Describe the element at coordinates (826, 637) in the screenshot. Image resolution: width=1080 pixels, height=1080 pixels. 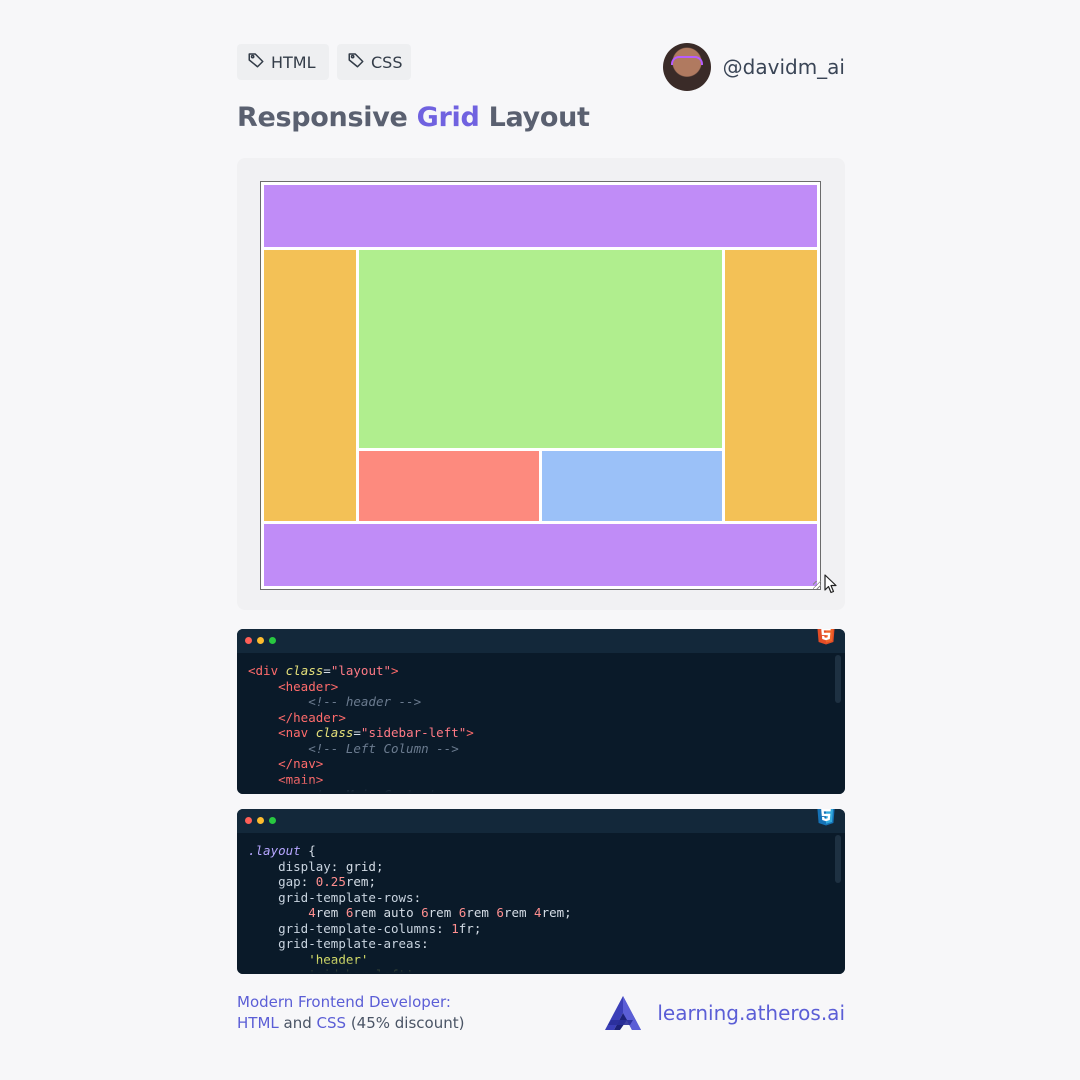
I see `html5-icon` at that location.